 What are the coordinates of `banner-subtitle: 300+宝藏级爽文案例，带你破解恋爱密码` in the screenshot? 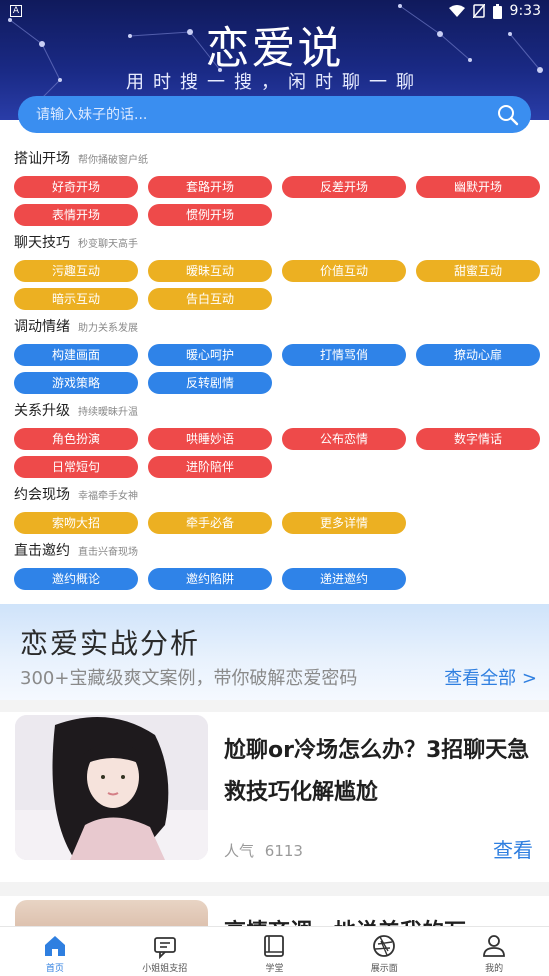 It's located at (189, 678).